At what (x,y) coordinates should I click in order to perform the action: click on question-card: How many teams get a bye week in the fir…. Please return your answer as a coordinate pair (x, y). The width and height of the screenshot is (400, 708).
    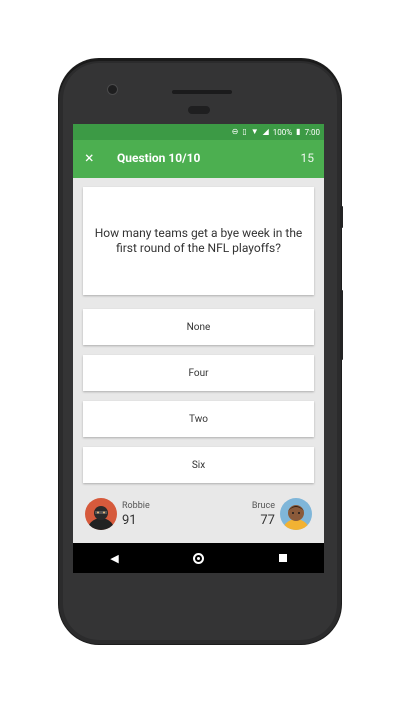
    Looking at the image, I should click on (198, 241).